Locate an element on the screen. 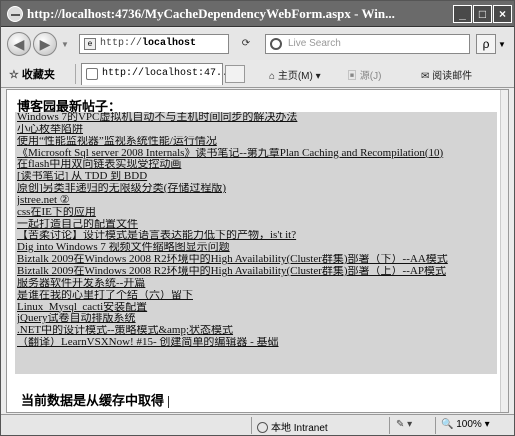 The height and width of the screenshot is (436, 515). close-button: × is located at coordinates (502, 14).